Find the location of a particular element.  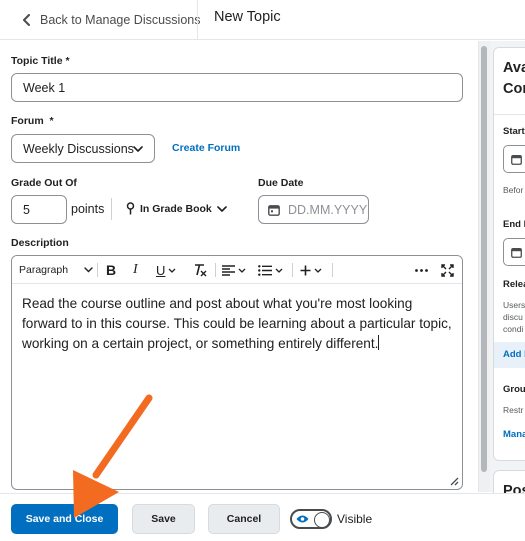

create-forum-link: Create Forum is located at coordinates (206, 148).